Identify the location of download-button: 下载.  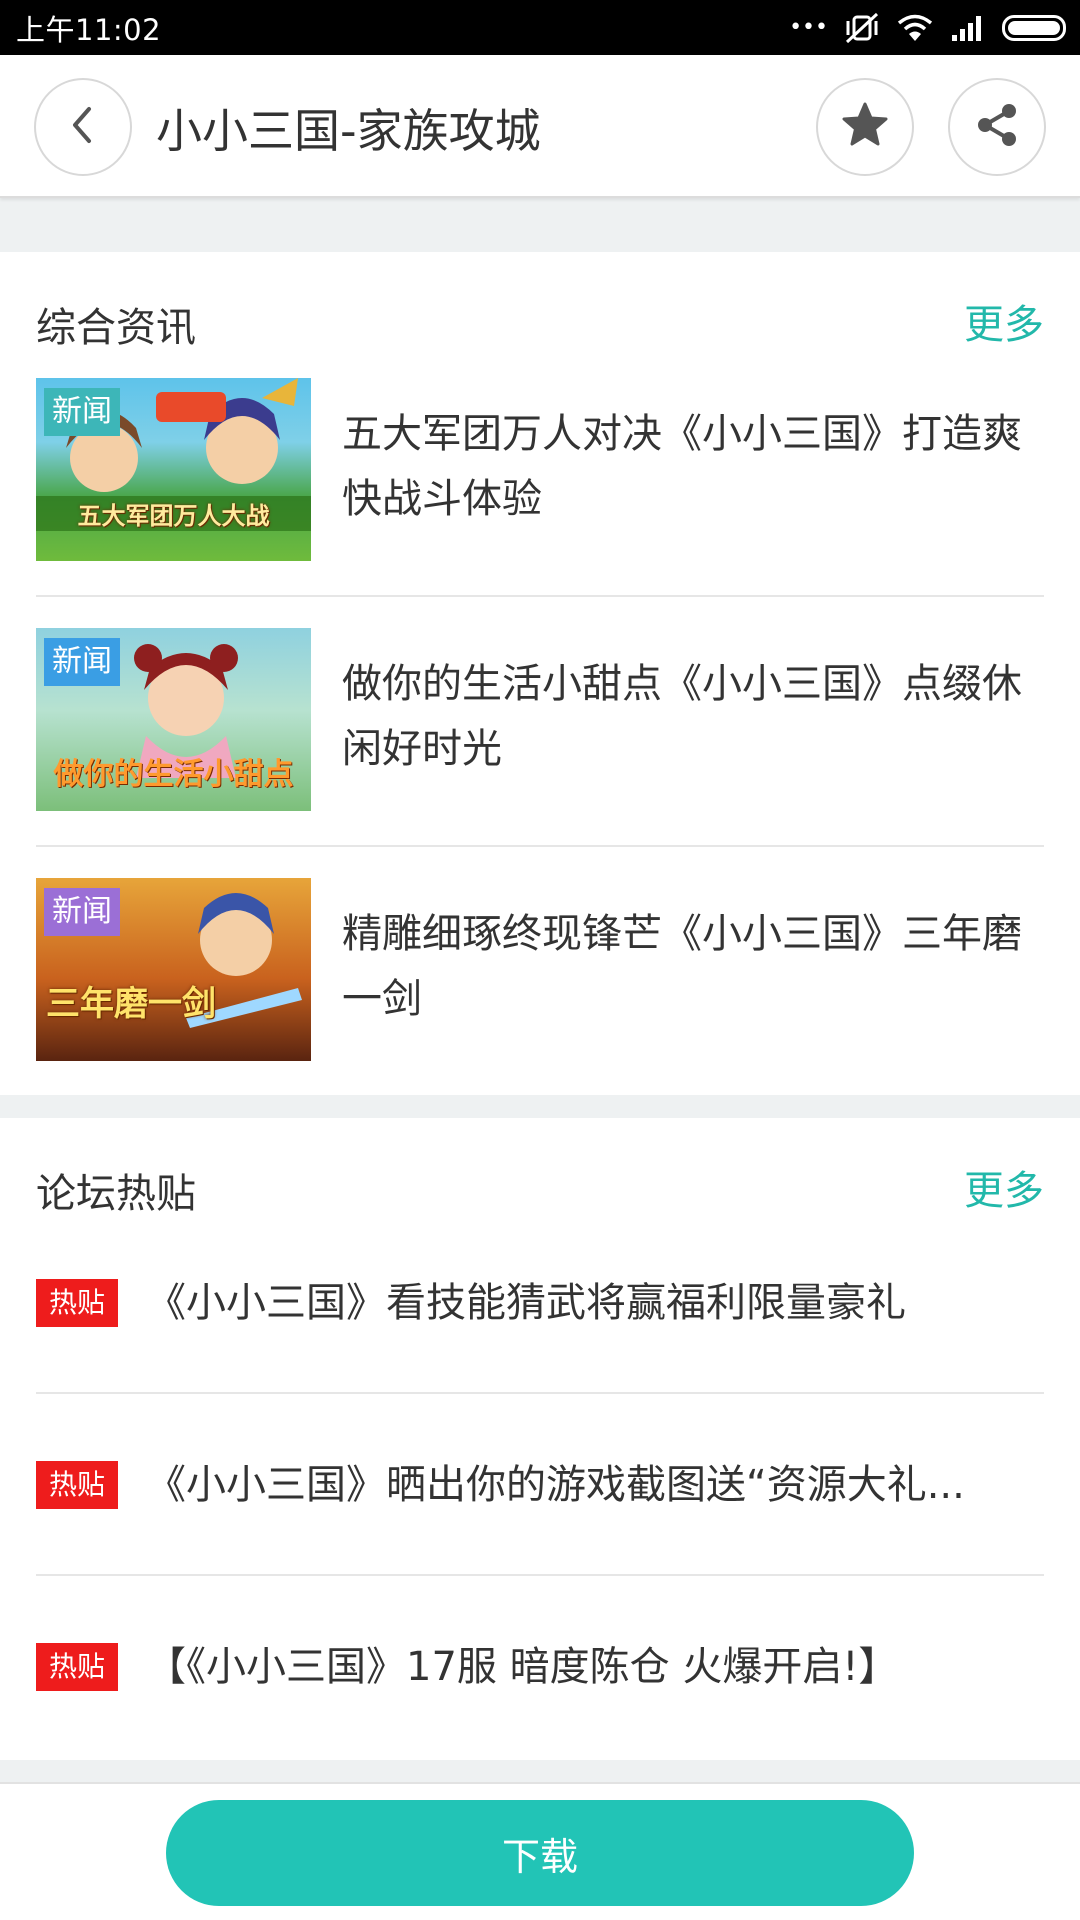
(540, 1853).